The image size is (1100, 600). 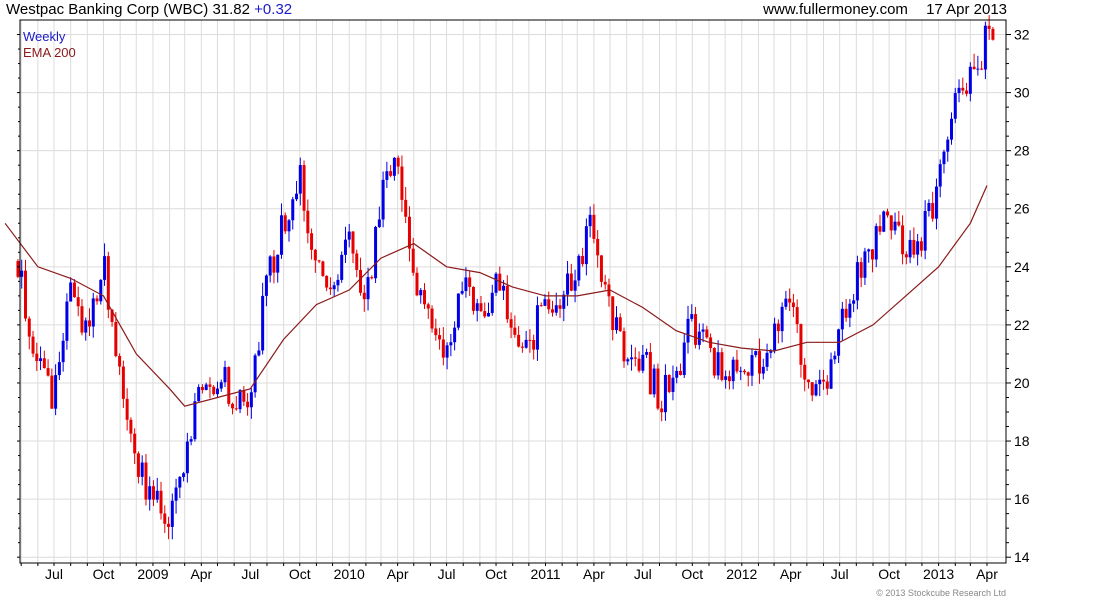 I want to click on x-tick-label: 2013, so click(x=938, y=574).